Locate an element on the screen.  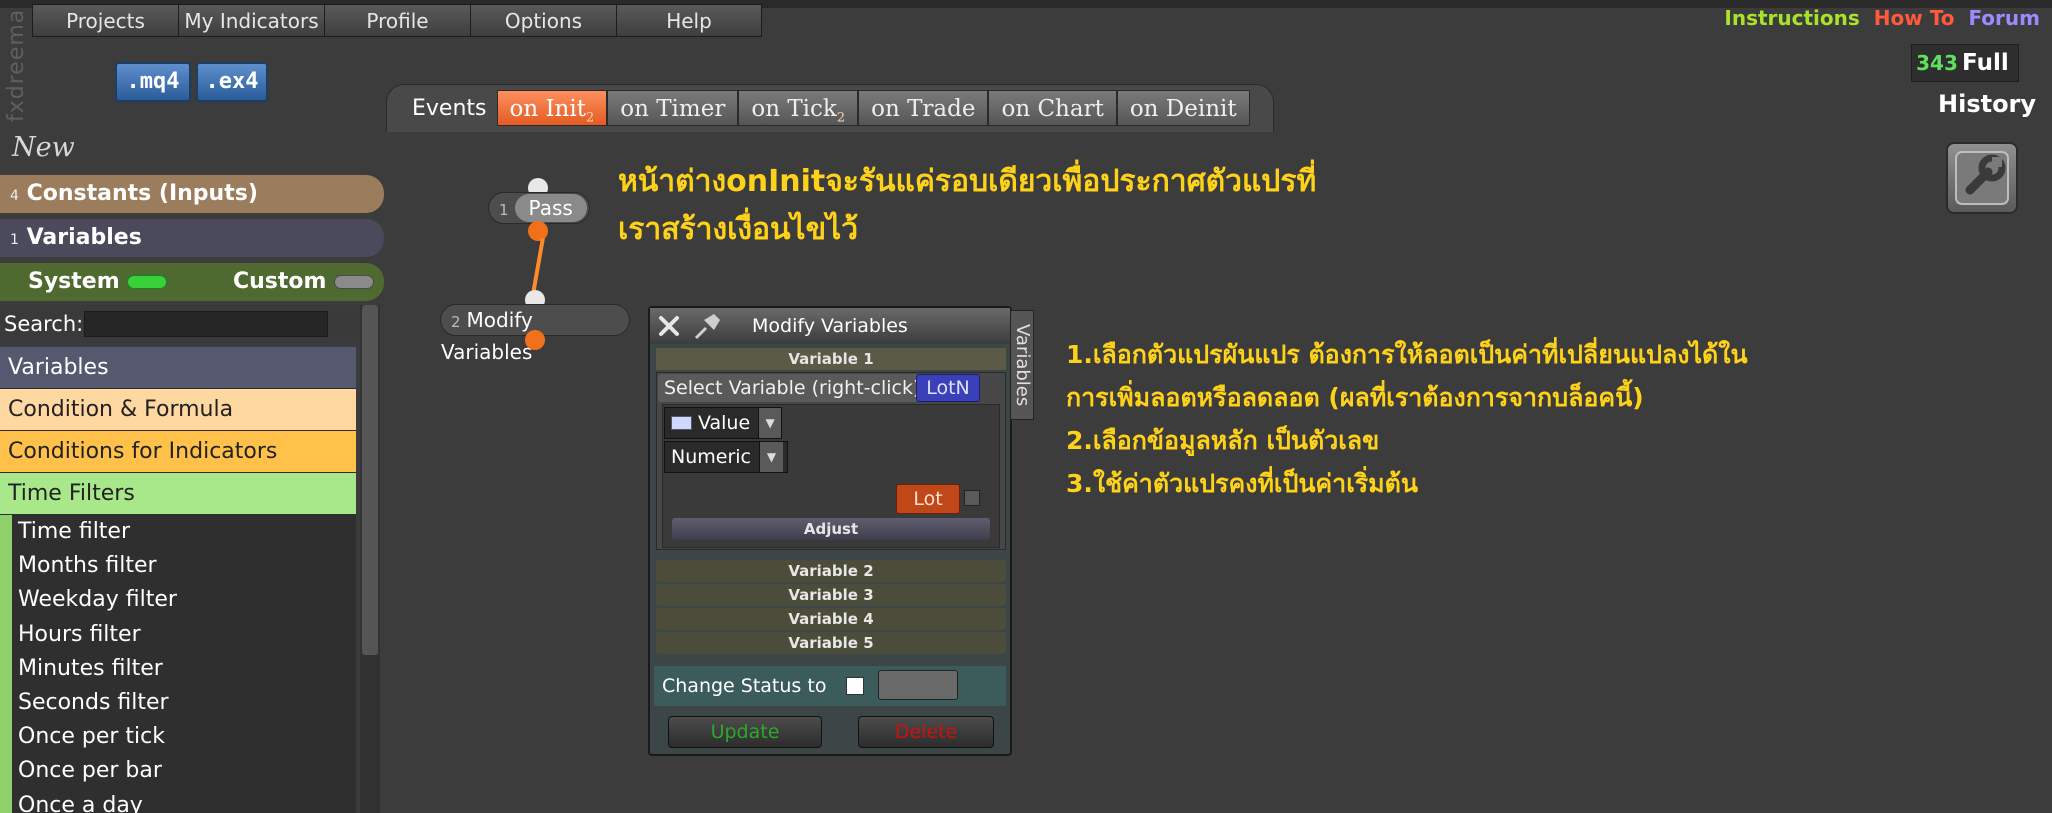
variables-count: 1 is located at coordinates (14, 240).